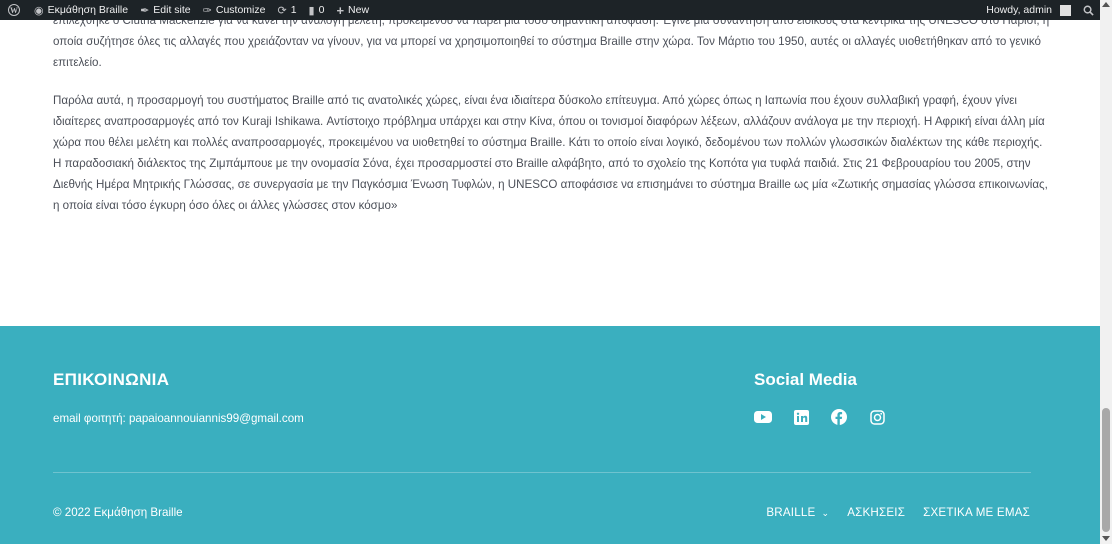 The image size is (1112, 544). What do you see at coordinates (542, 472) in the screenshot?
I see `footer-divider` at bounding box center [542, 472].